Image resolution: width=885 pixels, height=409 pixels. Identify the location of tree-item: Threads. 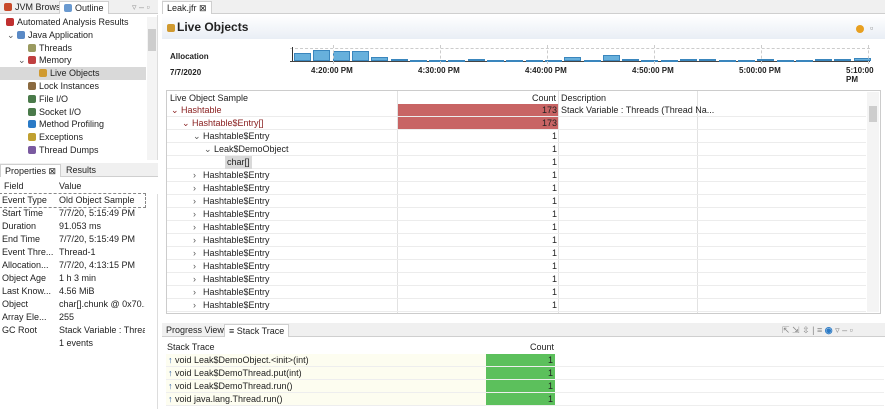
(73, 48).